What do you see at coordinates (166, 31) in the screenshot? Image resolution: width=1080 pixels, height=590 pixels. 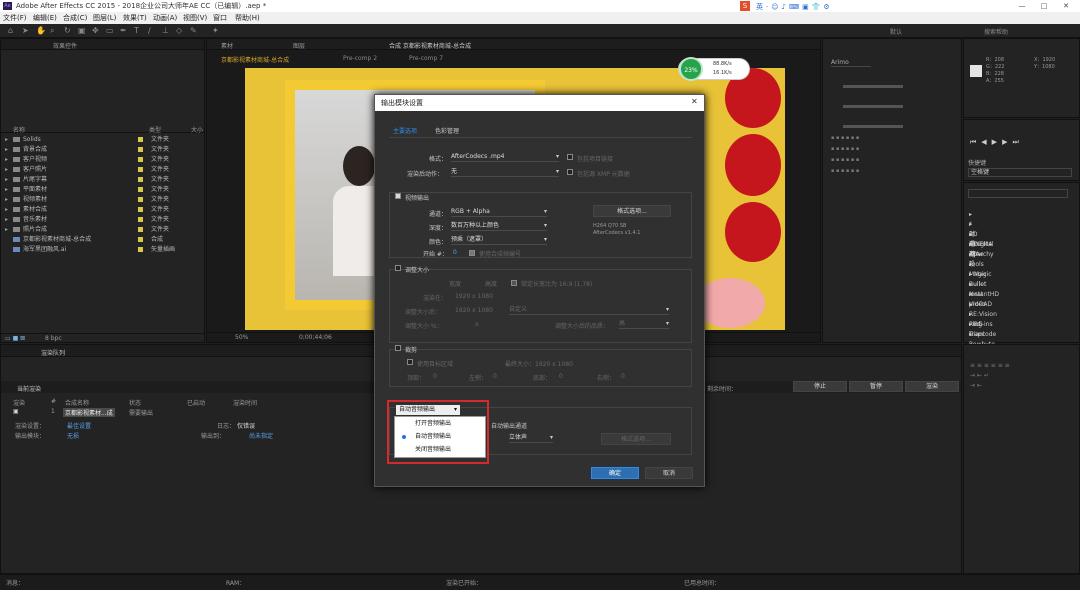 I see `stamp-tool-icon: ⊥` at bounding box center [166, 31].